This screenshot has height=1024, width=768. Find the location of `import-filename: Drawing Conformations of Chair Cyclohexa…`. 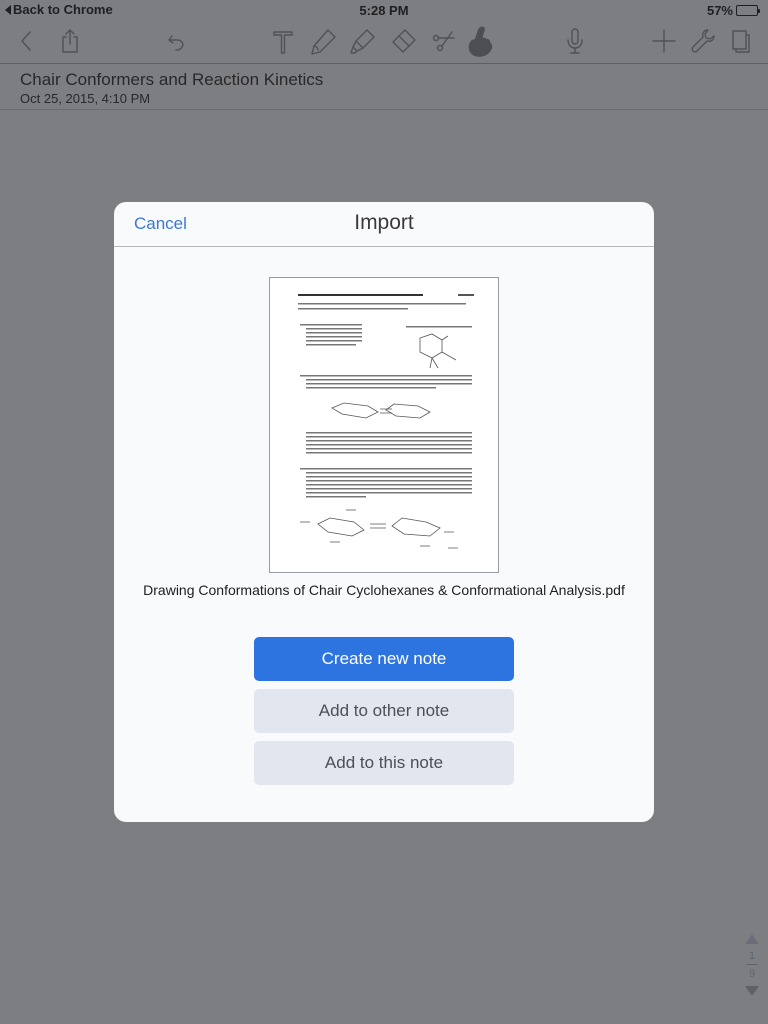

import-filename: Drawing Conformations of Chair Cyclohexa… is located at coordinates (384, 590).